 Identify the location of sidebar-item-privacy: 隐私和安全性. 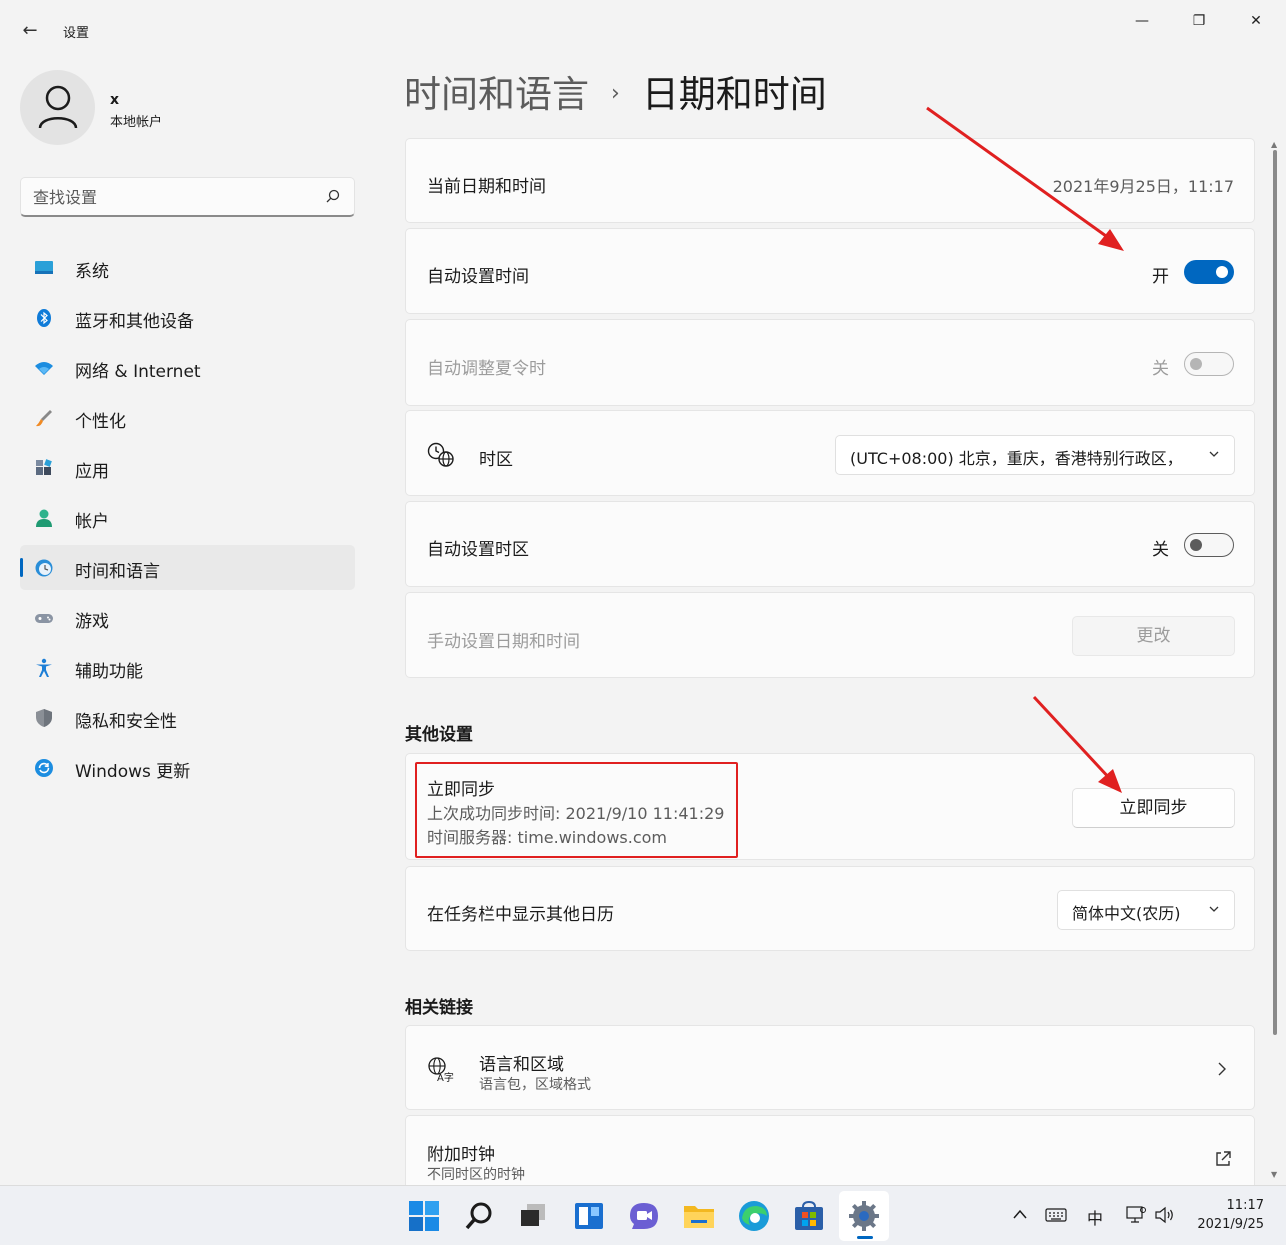
(187, 717).